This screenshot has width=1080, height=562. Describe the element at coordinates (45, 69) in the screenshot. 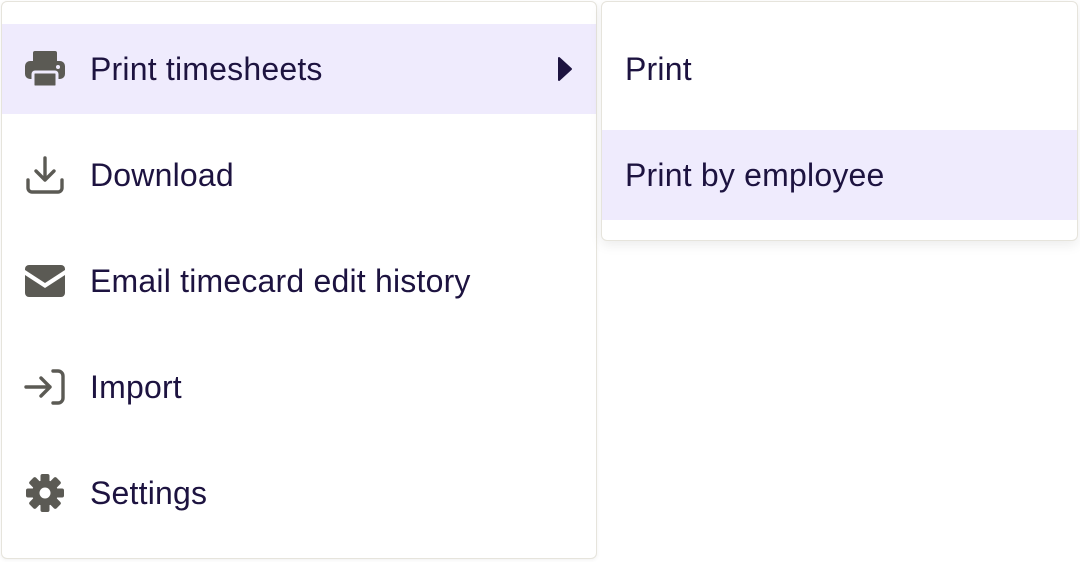

I see `printer-icon` at that location.